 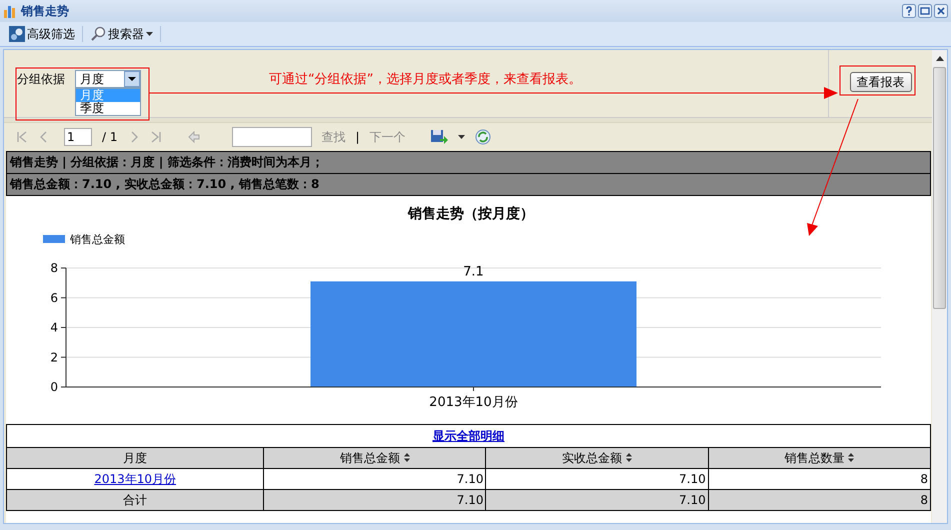 What do you see at coordinates (10, 11) in the screenshot?
I see `bar-chart-icon` at bounding box center [10, 11].